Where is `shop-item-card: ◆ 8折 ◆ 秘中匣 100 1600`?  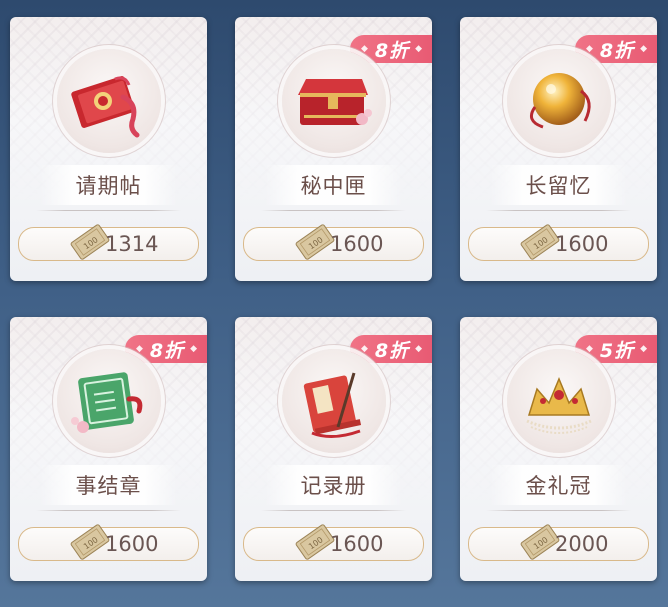 shop-item-card: ◆ 8折 ◆ 秘中匣 100 1600 is located at coordinates (333, 149).